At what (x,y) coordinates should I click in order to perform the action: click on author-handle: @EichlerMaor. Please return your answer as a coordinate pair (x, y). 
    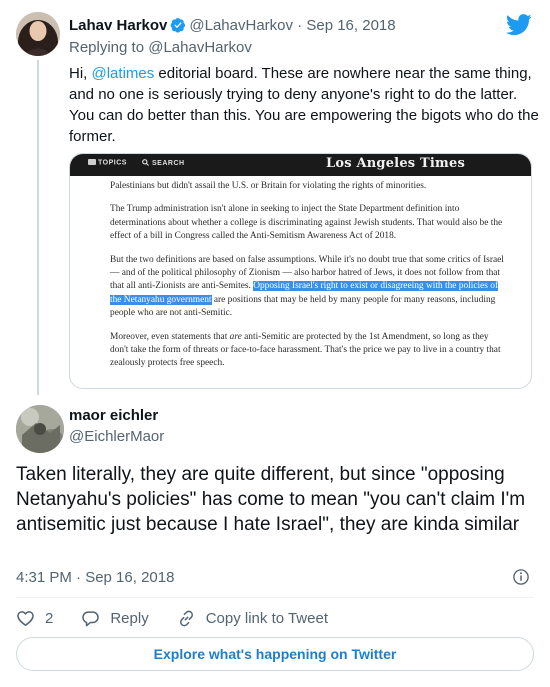
    Looking at the image, I should click on (116, 436).